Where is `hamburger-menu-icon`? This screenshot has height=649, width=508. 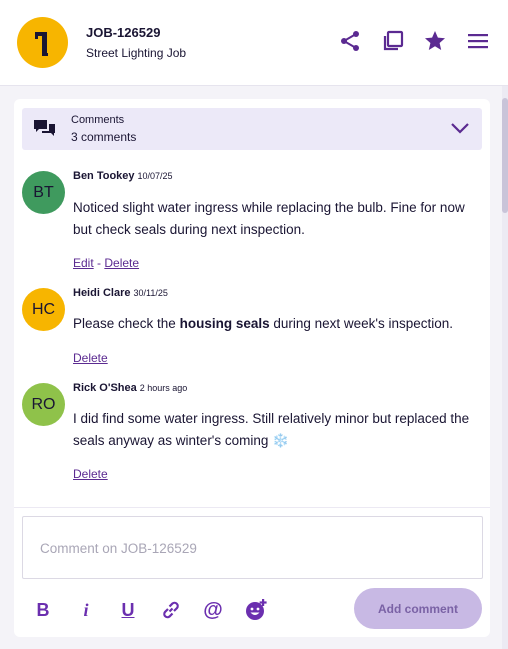 hamburger-menu-icon is located at coordinates (478, 41).